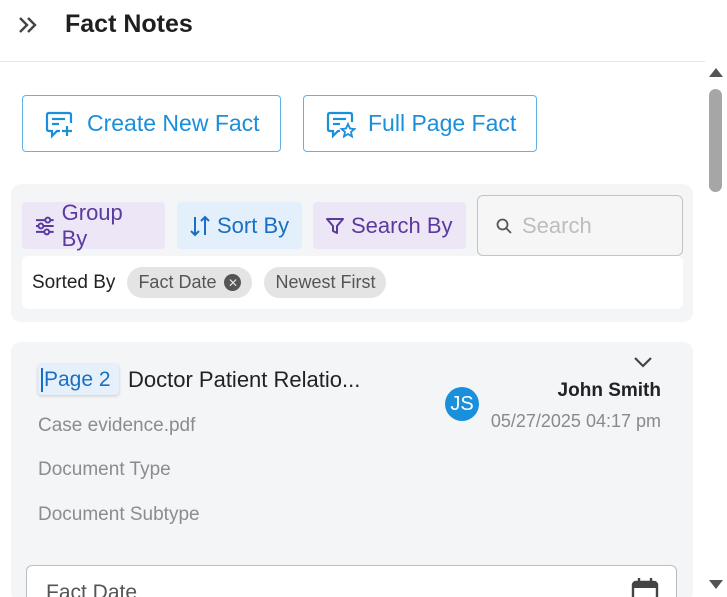  Describe the element at coordinates (716, 584) in the screenshot. I see `scroll-down-arrow-icon` at that location.